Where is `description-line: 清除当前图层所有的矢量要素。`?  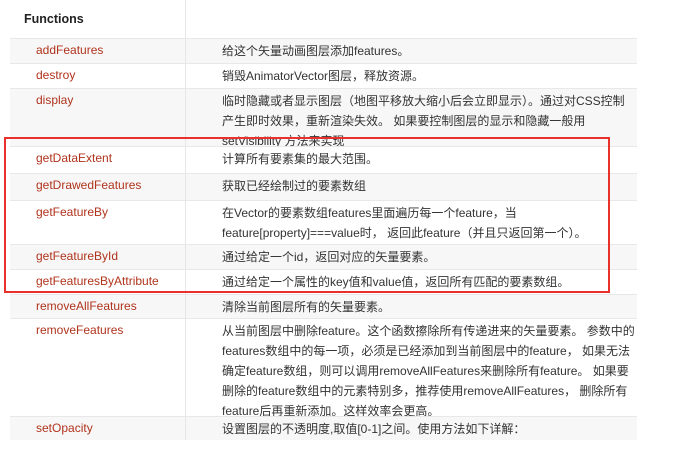
description-line: 清除当前图层所有的矢量要素。 is located at coordinates (306, 307).